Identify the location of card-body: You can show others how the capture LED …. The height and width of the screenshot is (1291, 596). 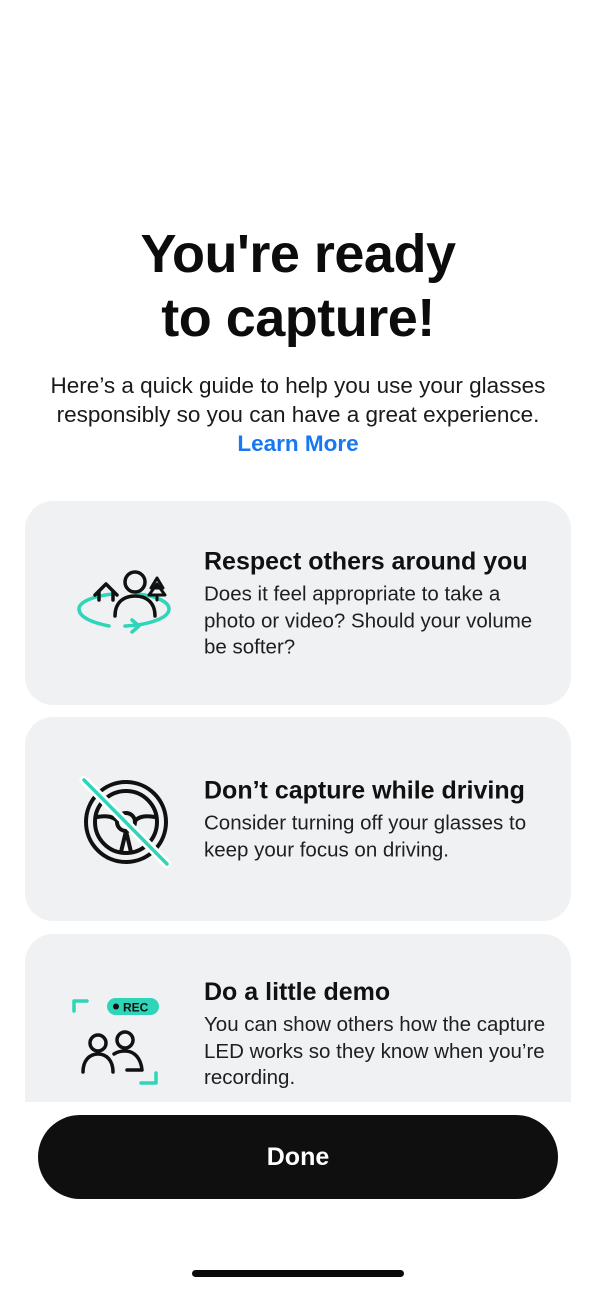
(375, 1051).